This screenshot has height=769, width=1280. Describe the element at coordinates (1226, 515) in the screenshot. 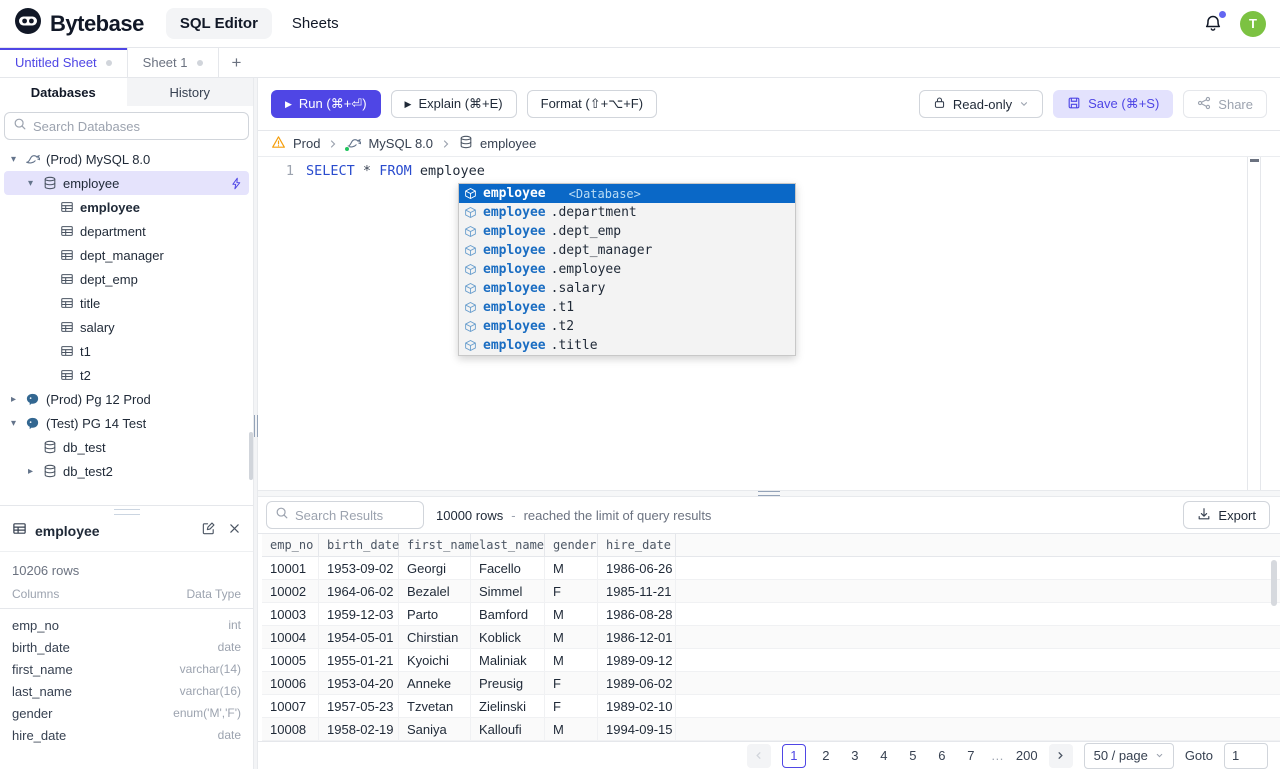

I see `export-button: Export` at that location.